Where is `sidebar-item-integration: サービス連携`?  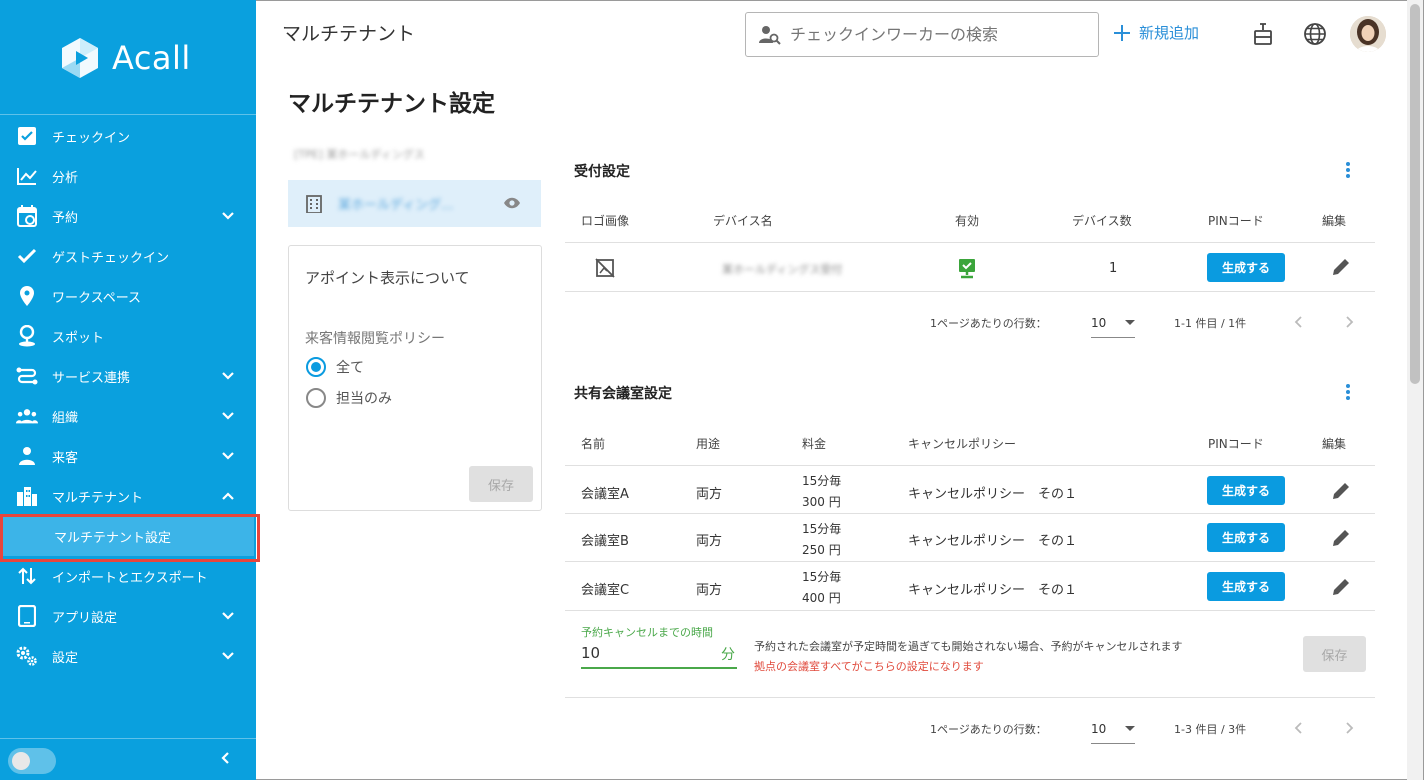 sidebar-item-integration: サービス連携 is located at coordinates (128, 376).